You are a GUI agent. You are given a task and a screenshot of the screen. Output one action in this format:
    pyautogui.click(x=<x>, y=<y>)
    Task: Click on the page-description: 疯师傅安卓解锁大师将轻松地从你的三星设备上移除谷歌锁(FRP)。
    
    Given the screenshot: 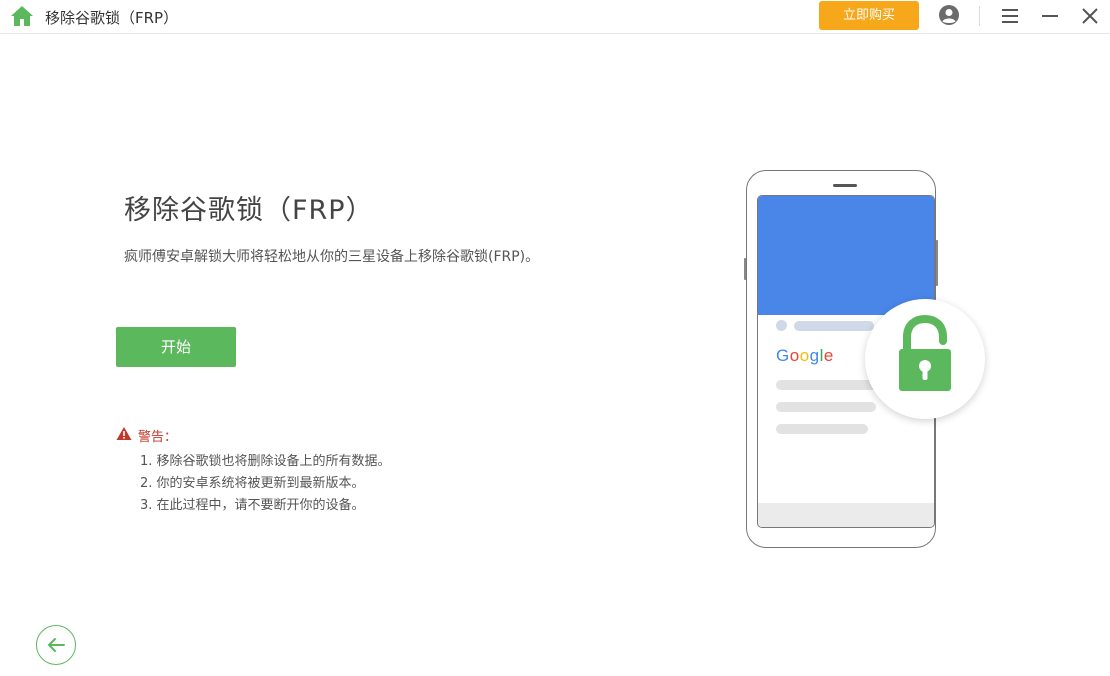 What is the action you would take?
    pyautogui.click(x=332, y=257)
    